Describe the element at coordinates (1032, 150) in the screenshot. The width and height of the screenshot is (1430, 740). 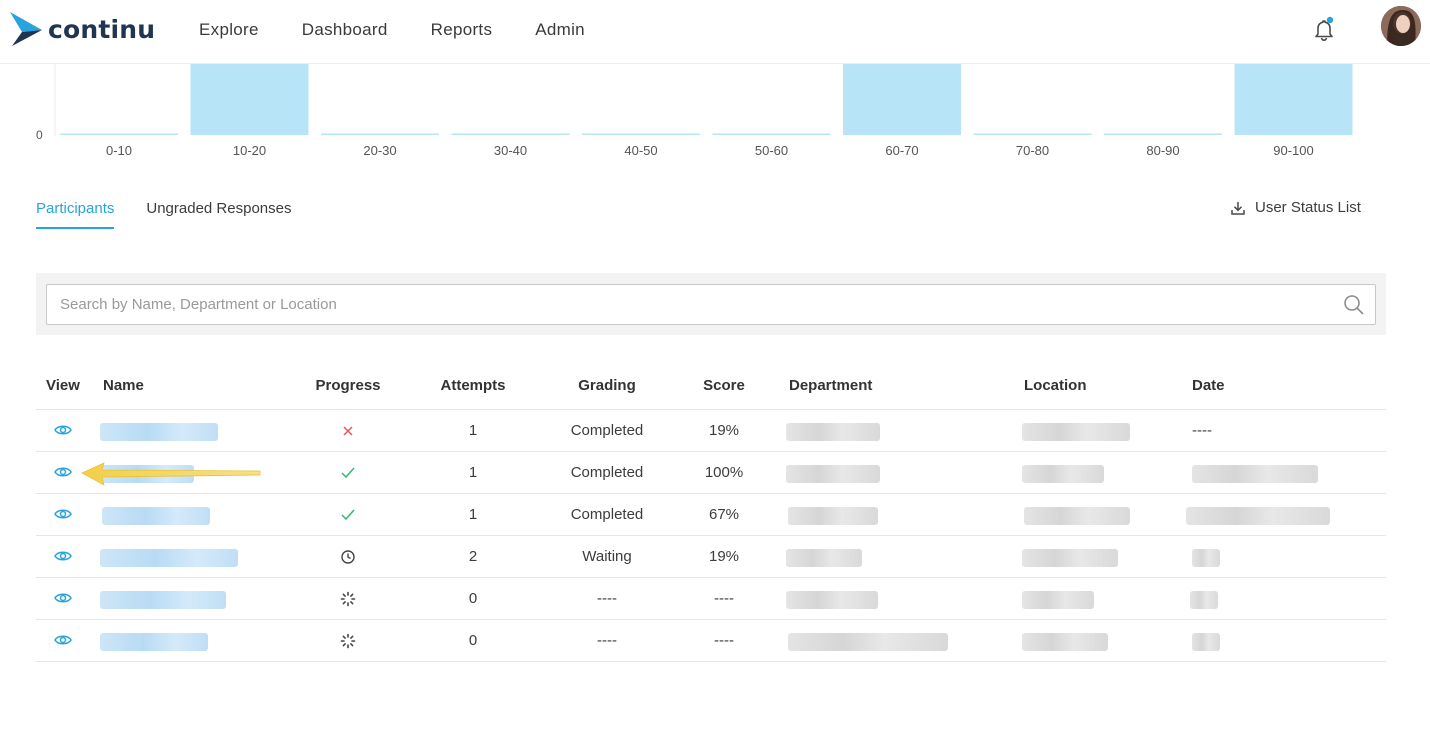
I see `x-tick-label: 70-80` at that location.